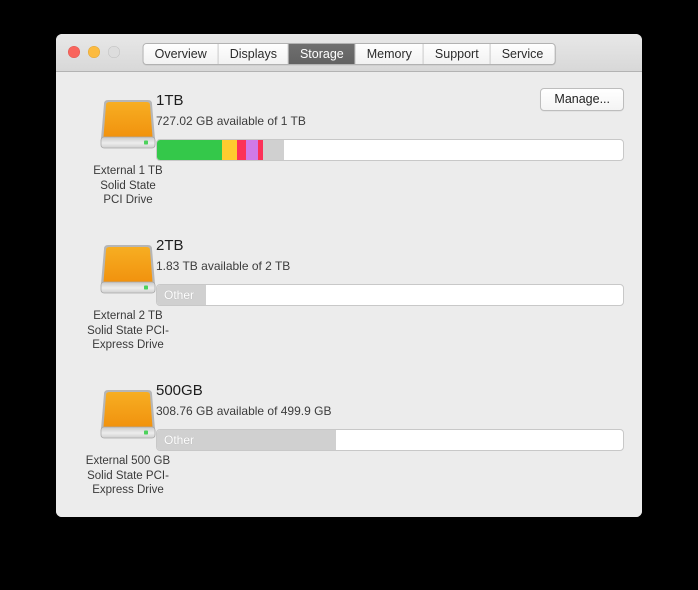 The image size is (698, 590). I want to click on capacity-segment-apps, so click(190, 150).